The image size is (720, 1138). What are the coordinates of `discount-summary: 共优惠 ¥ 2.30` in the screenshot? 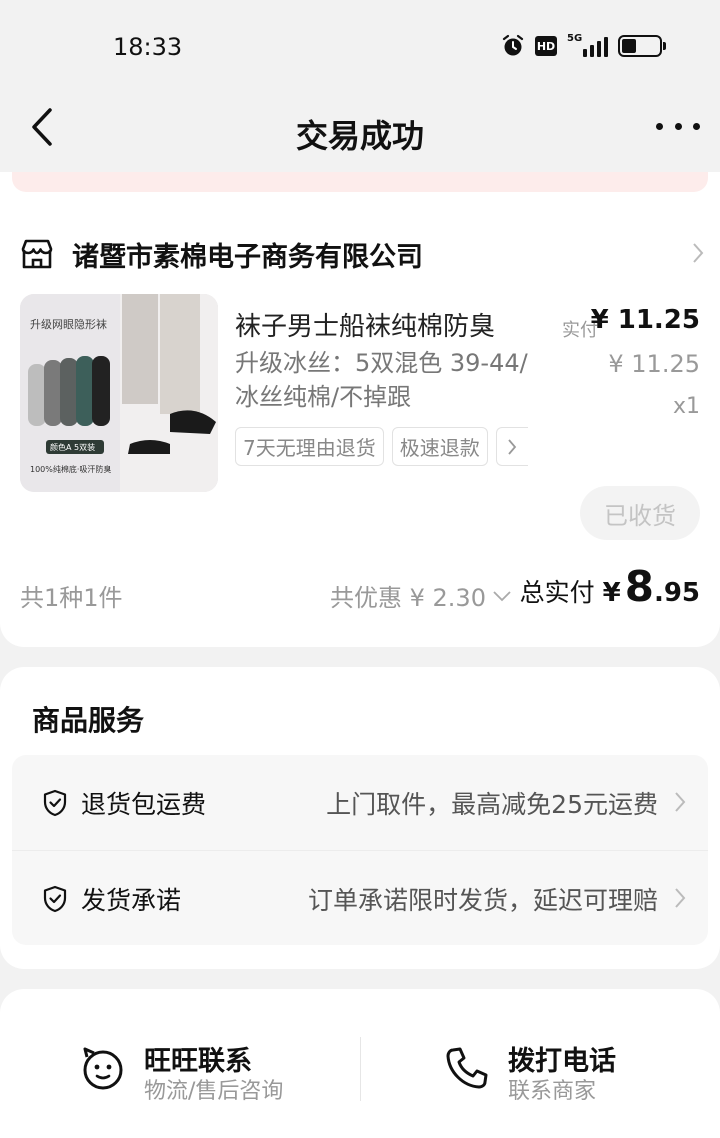 It's located at (421, 595).